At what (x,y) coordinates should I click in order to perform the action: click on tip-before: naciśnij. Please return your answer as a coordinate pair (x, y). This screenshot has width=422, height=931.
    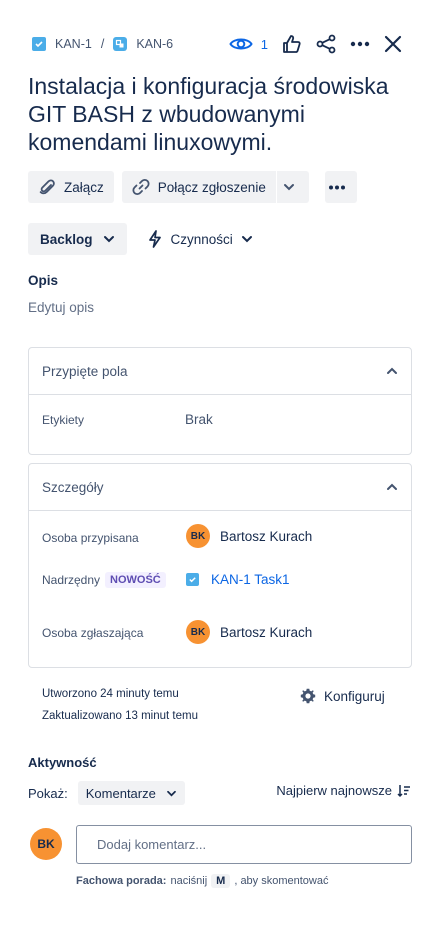
    Looking at the image, I should click on (189, 881).